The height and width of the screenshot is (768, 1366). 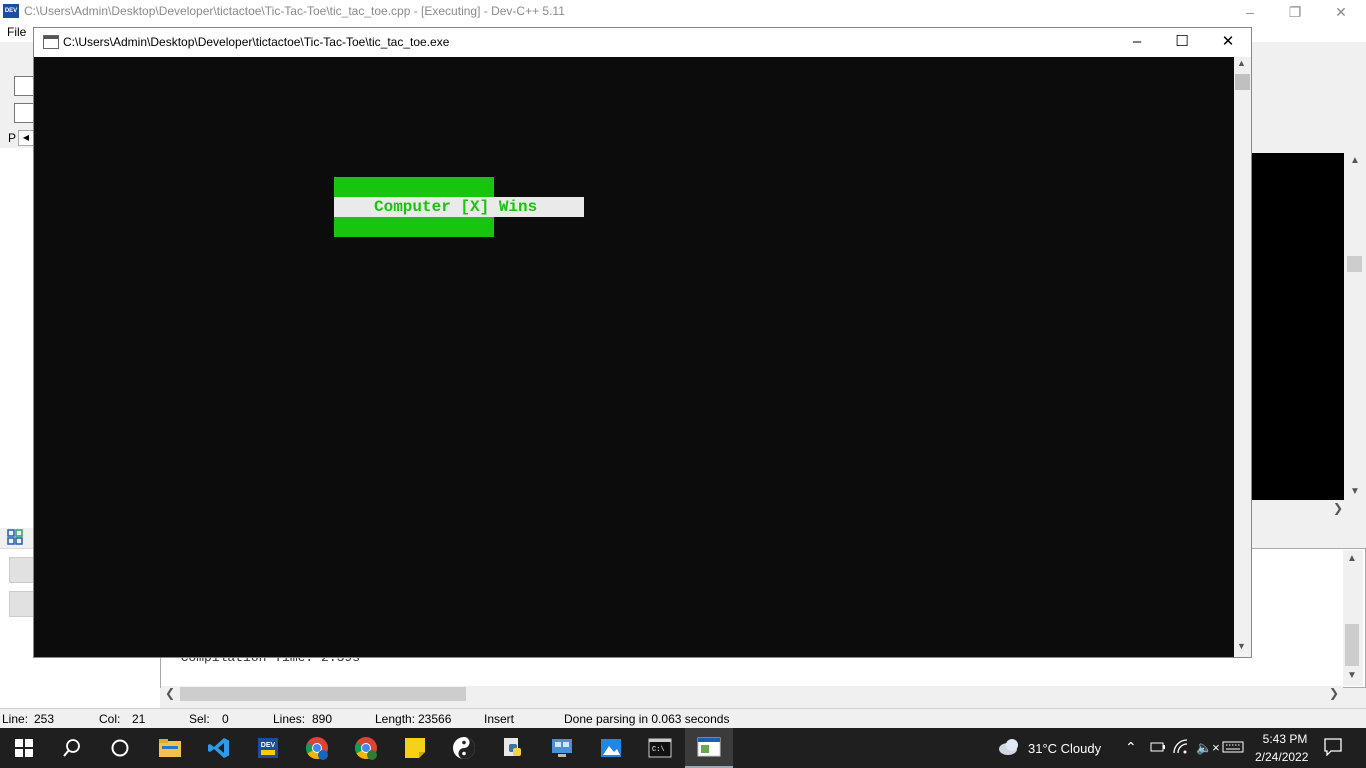 What do you see at coordinates (1241, 63) in the screenshot?
I see `console-scroll-up-icon: ▲` at bounding box center [1241, 63].